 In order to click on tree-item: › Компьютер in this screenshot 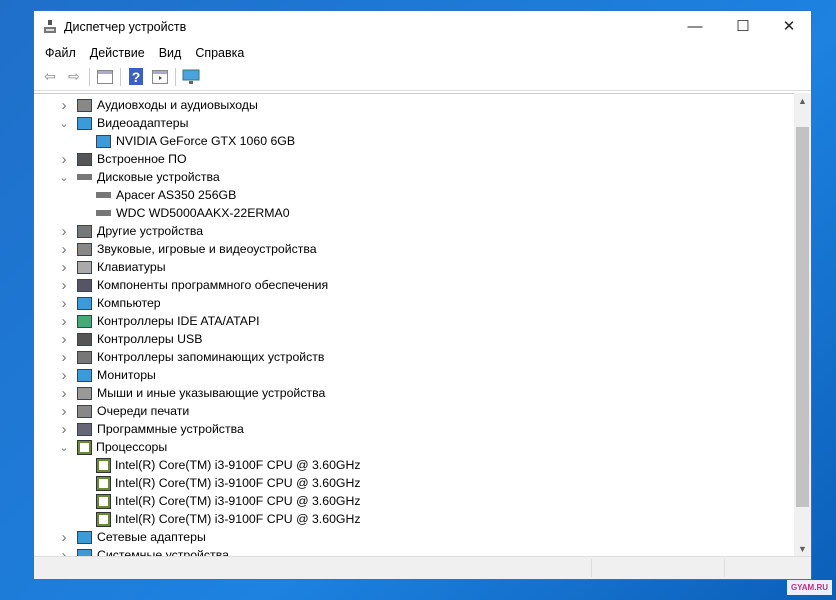, I will do `click(111, 303)`.